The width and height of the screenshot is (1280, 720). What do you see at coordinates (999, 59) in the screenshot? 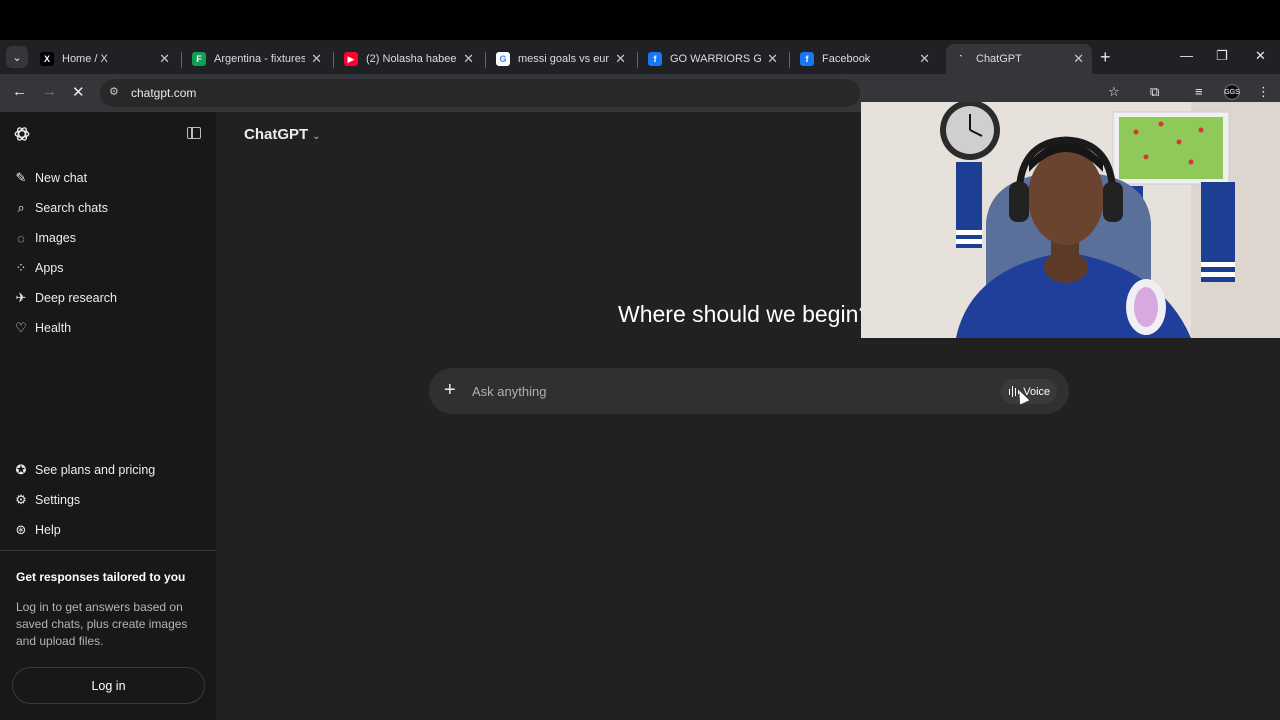
I see `tab-label: ChatGPT` at bounding box center [999, 59].